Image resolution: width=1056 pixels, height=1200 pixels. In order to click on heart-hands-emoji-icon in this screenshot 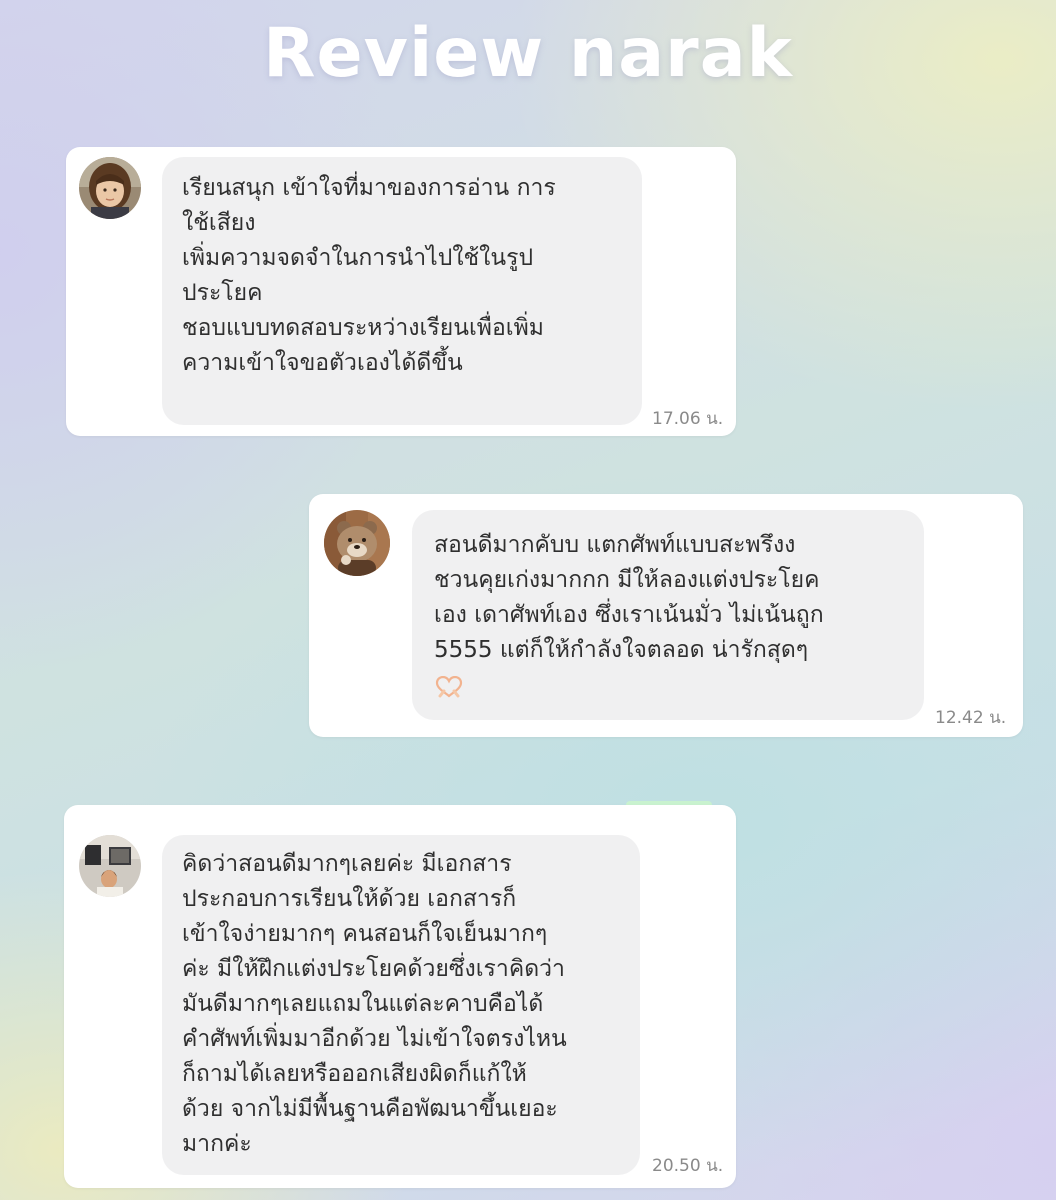, I will do `click(449, 691)`.